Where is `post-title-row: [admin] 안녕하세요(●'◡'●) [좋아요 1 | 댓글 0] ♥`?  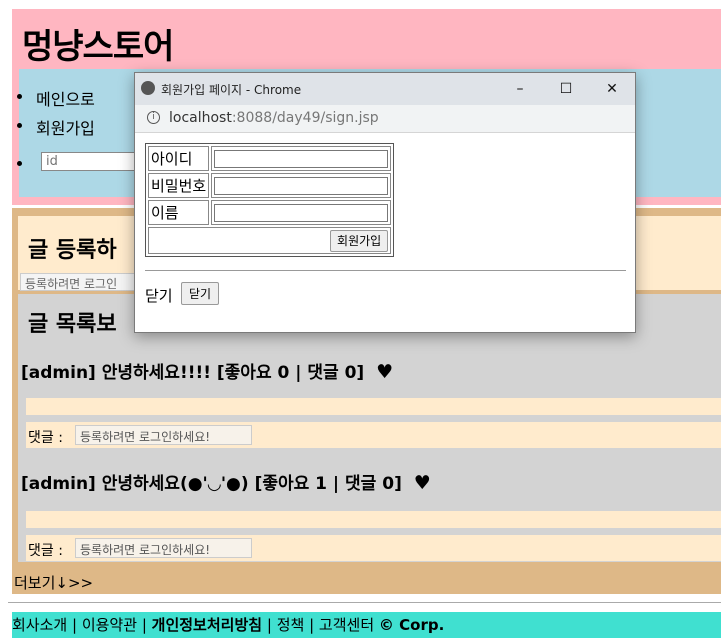
post-title-row: [admin] 안녕하세요(●'◡'●) [좋아요 1 | 댓글 0] ♥ is located at coordinates (226, 481).